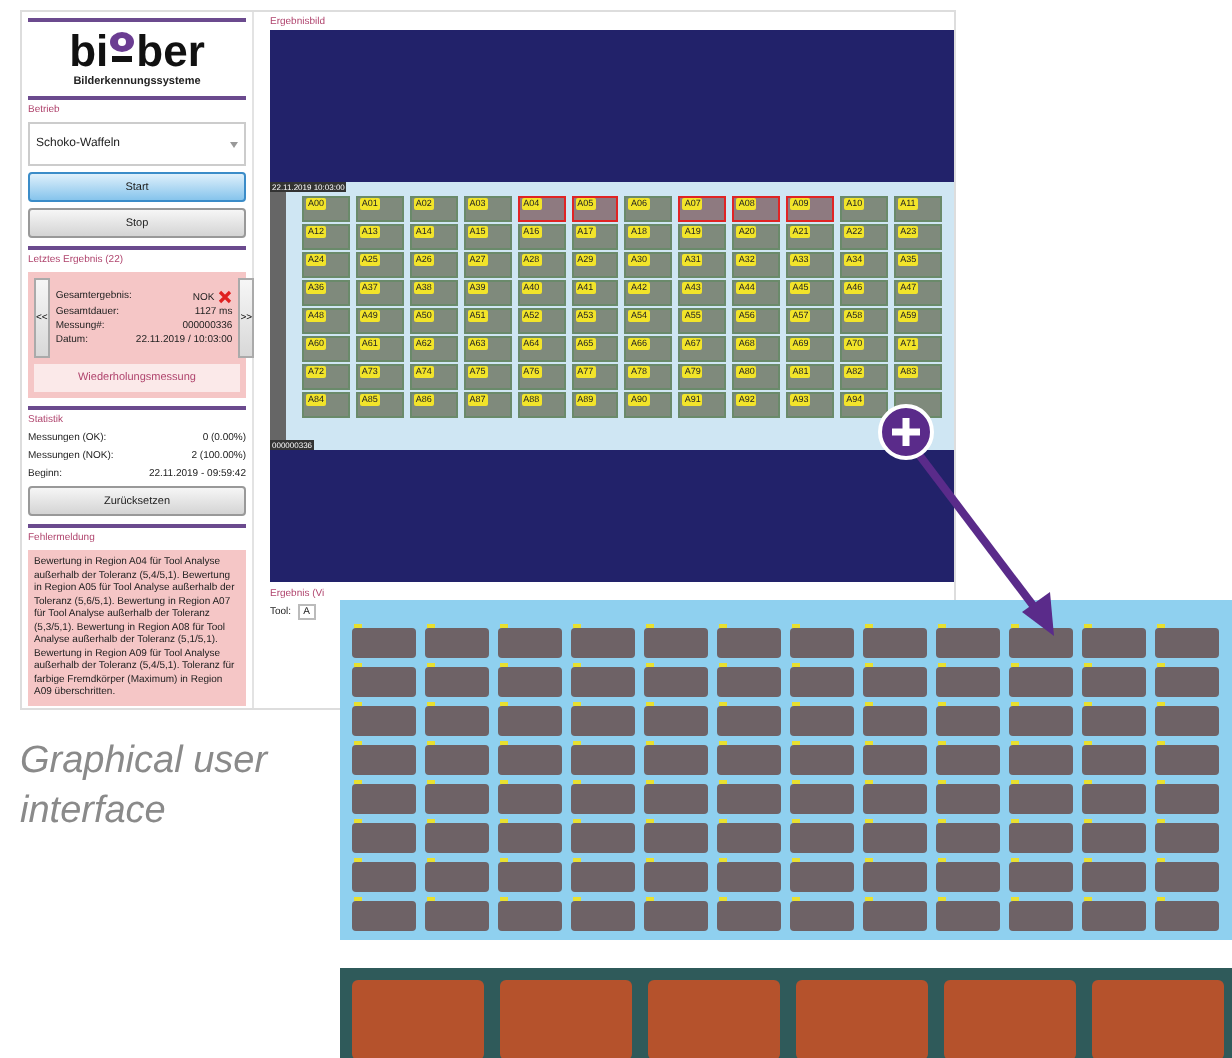 The image size is (1232, 1058). Describe the element at coordinates (145, 787) in the screenshot. I see `caption: Graphical user interface` at that location.